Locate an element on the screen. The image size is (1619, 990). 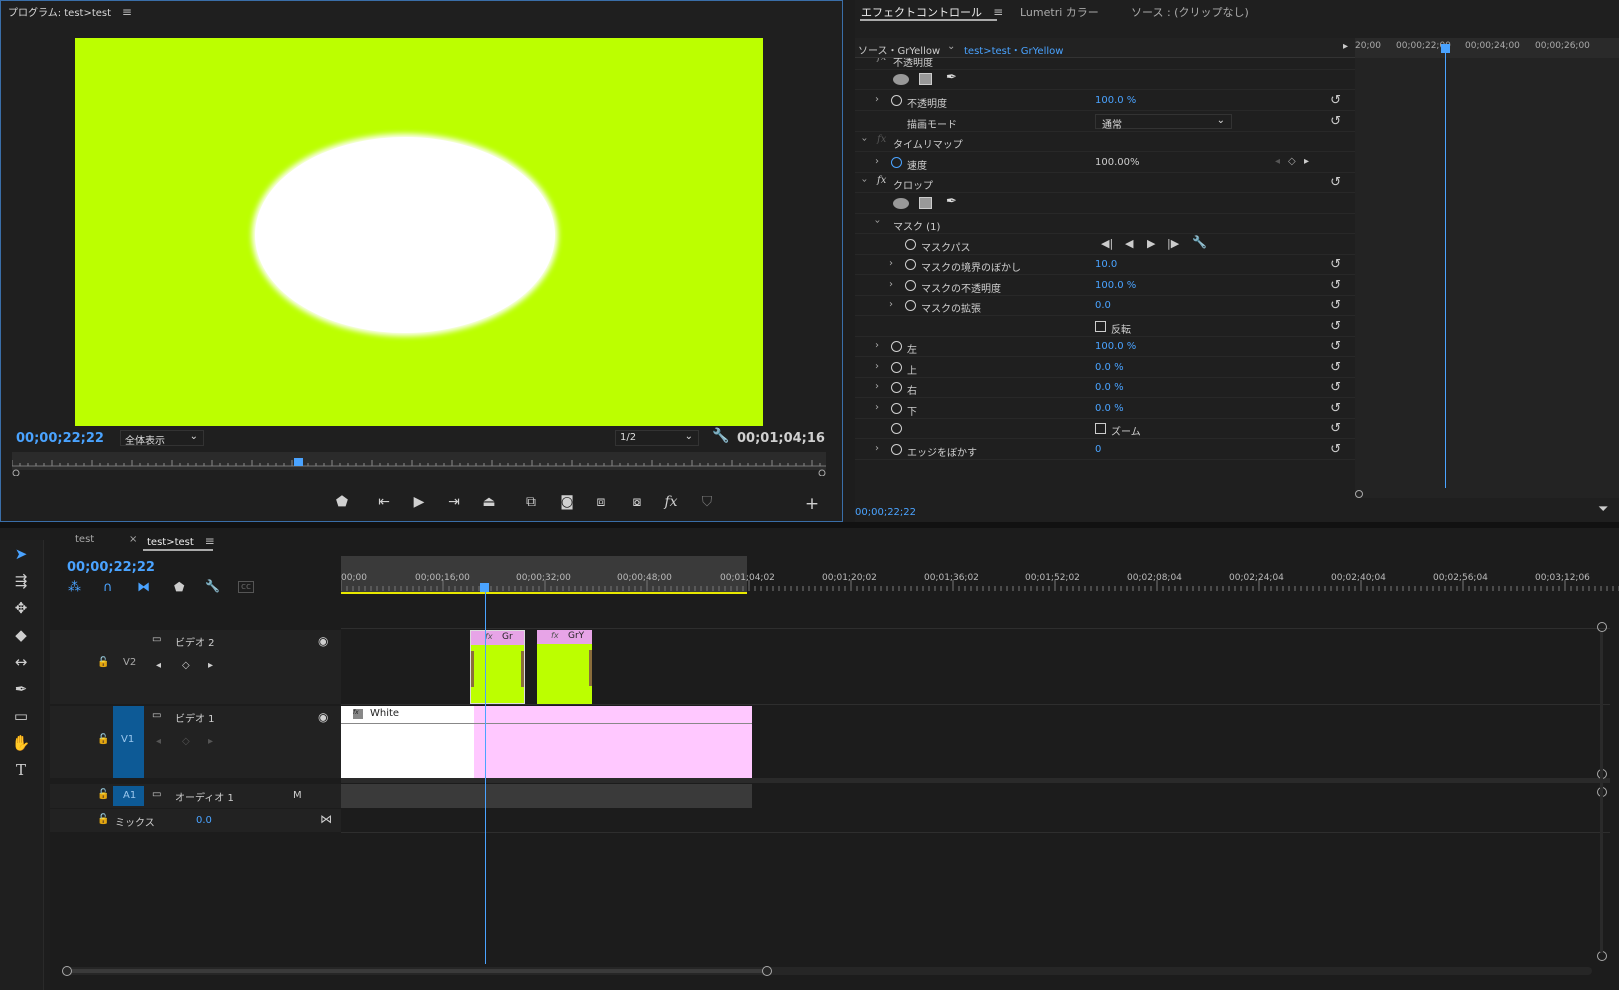
crop-right-row: › 右 0.0 % ↺ is located at coordinates (1105, 388).